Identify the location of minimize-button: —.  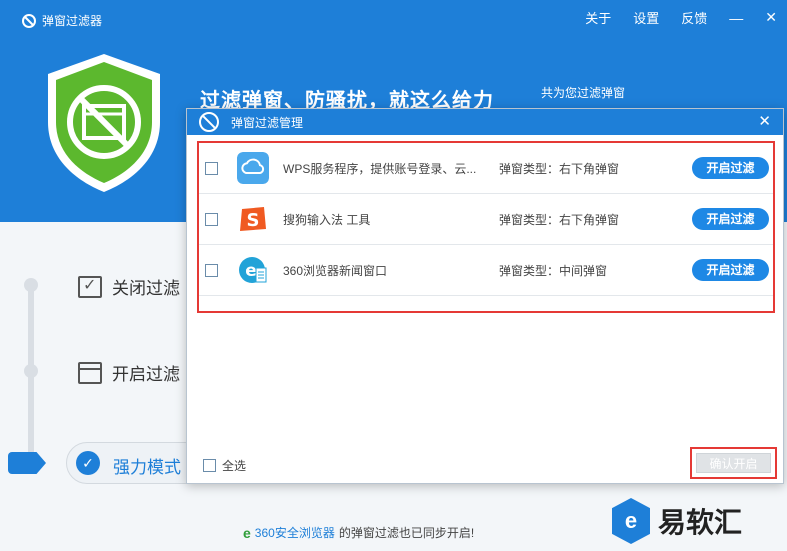
(736, 18).